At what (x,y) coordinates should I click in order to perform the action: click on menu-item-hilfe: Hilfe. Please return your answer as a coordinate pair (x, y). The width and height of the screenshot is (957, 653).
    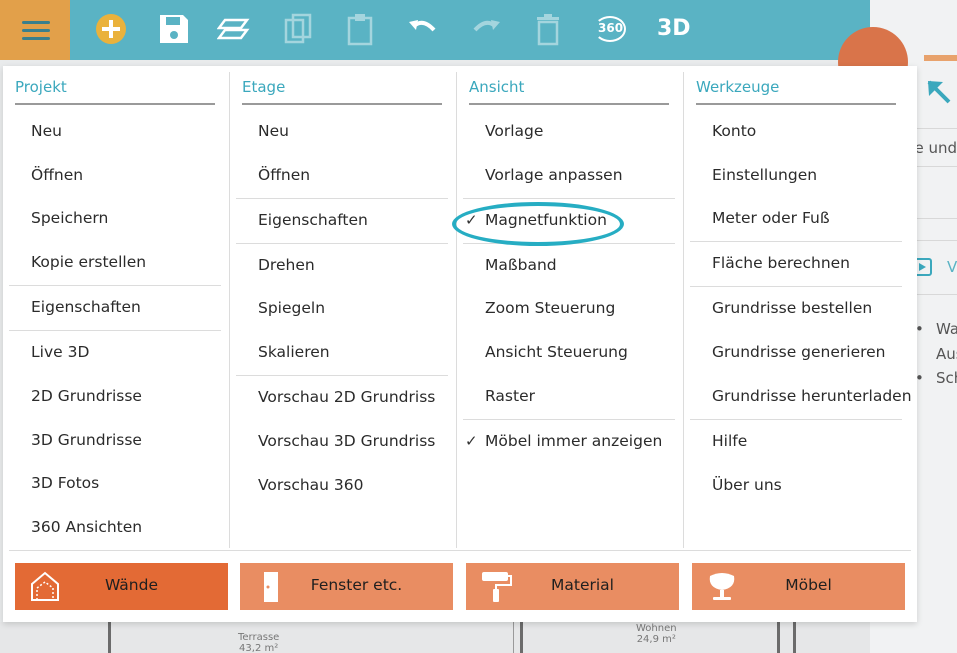
    Looking at the image, I should click on (729, 441).